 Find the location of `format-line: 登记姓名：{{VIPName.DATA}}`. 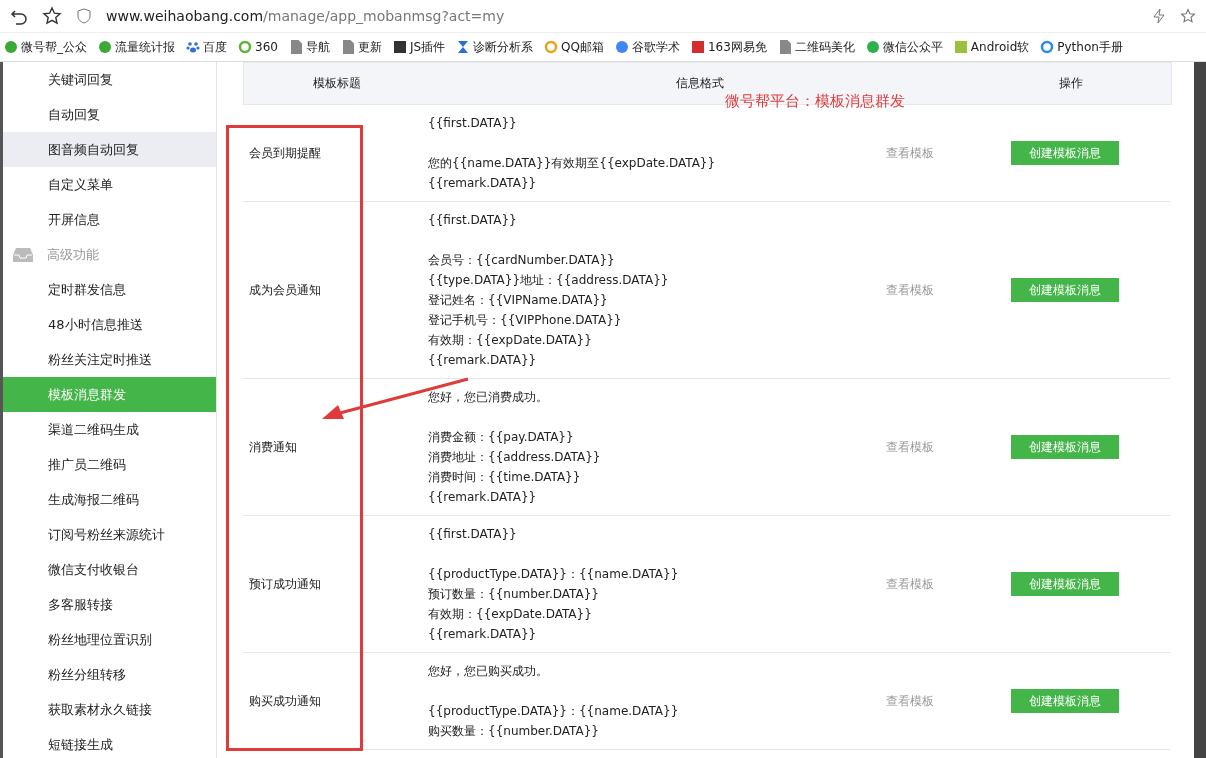

format-line: 登记姓名：{{VIPName.DATA}} is located at coordinates (518, 300).